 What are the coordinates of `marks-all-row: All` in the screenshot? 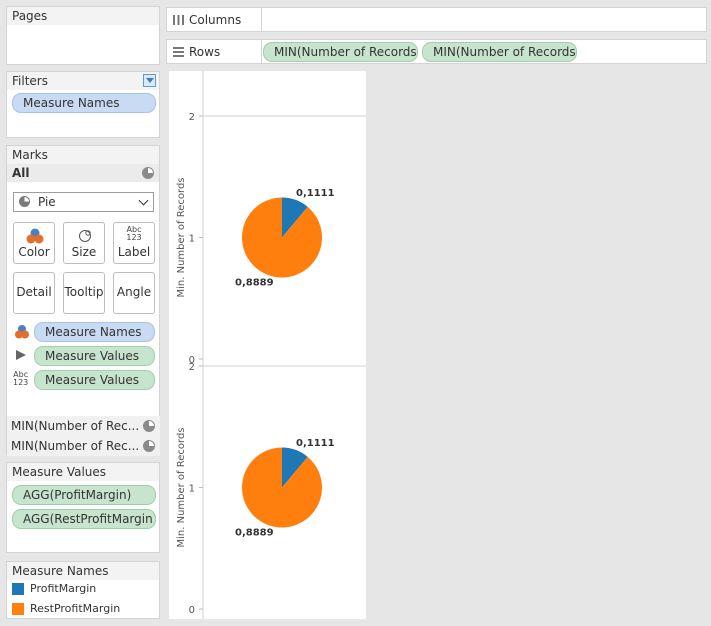 It's located at (83, 173).